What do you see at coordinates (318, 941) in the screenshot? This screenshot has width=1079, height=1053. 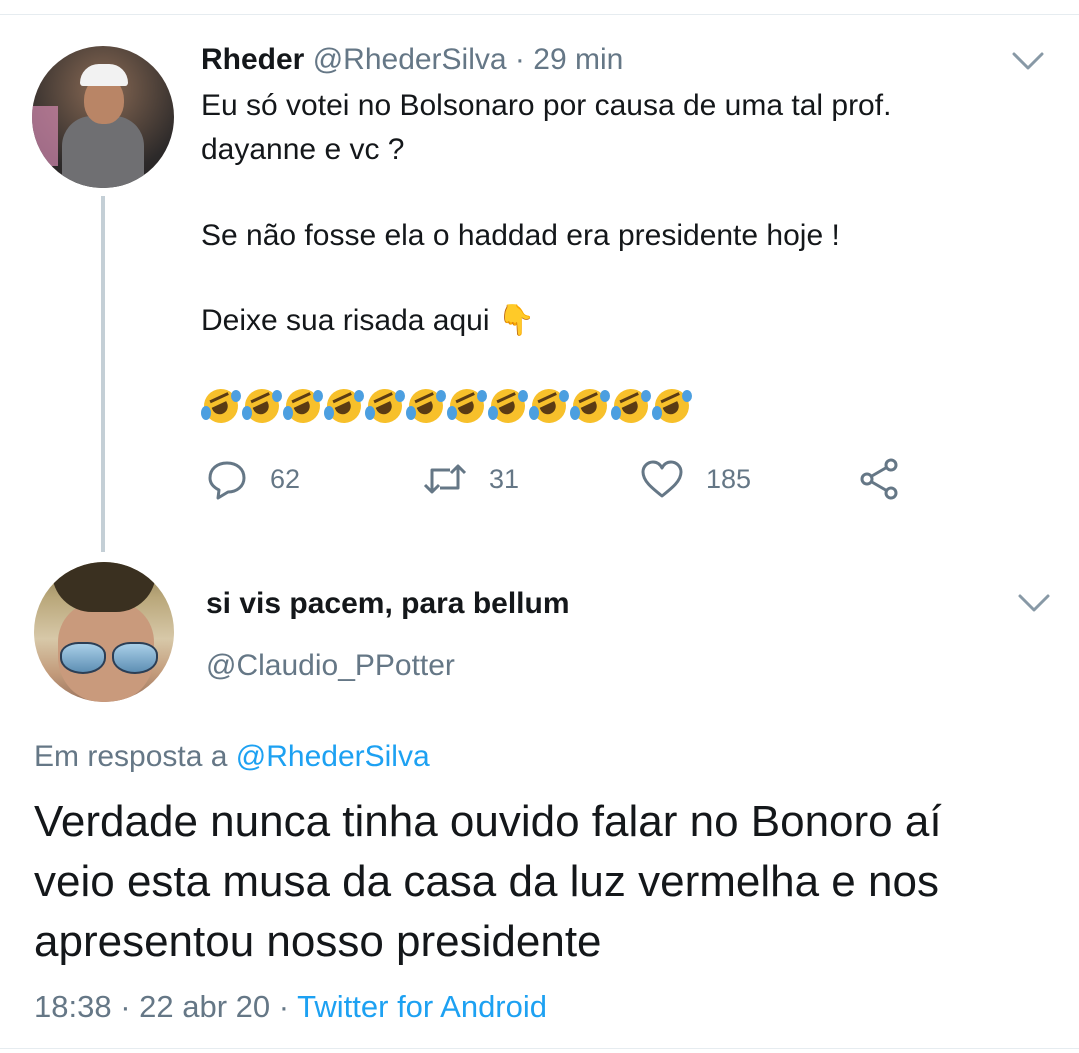 I see `reply-text-line: apresentou nosso presidente` at bounding box center [318, 941].